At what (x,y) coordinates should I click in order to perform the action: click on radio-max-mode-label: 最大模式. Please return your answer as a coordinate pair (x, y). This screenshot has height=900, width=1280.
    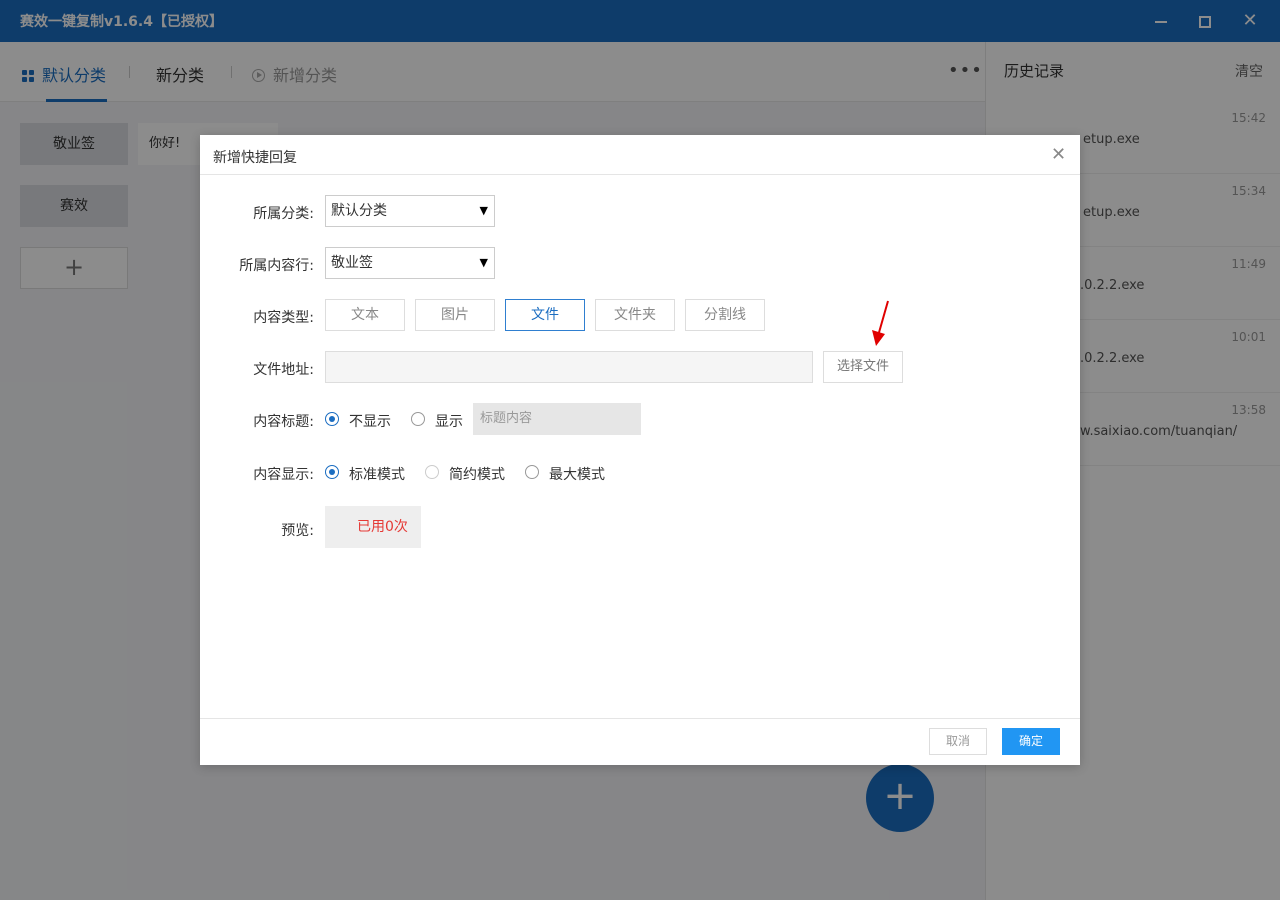
    Looking at the image, I should click on (577, 475).